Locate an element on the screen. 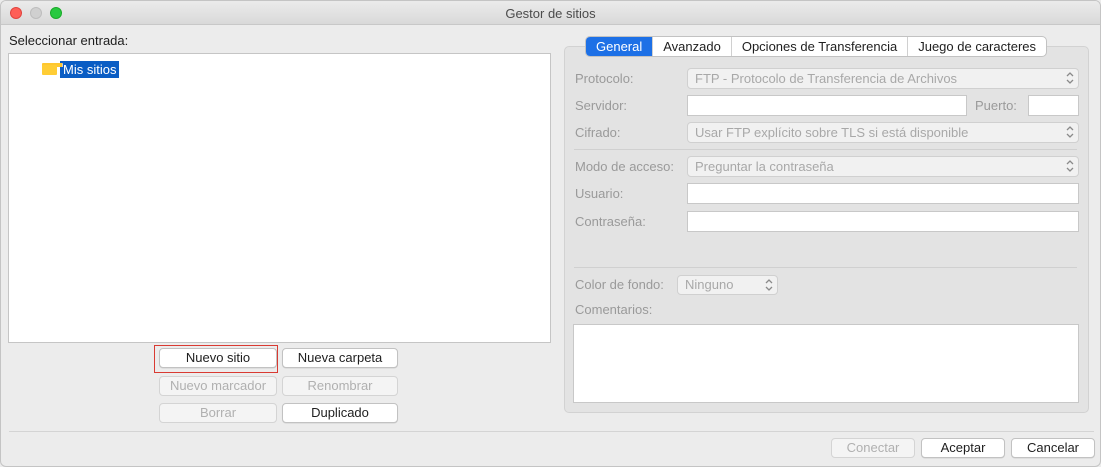  access-mode-select: Preguntar la contraseña is located at coordinates (883, 166).